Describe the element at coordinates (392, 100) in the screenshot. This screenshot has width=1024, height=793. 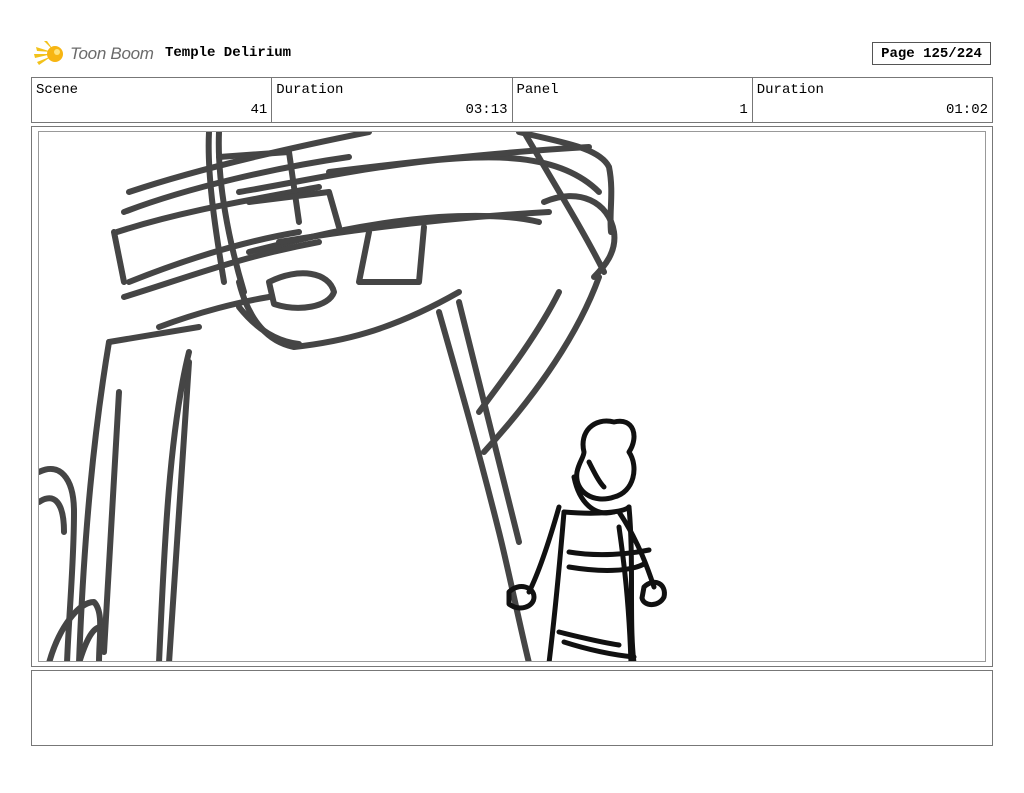
I see `scene-duration-cell: Duration 03:13` at that location.